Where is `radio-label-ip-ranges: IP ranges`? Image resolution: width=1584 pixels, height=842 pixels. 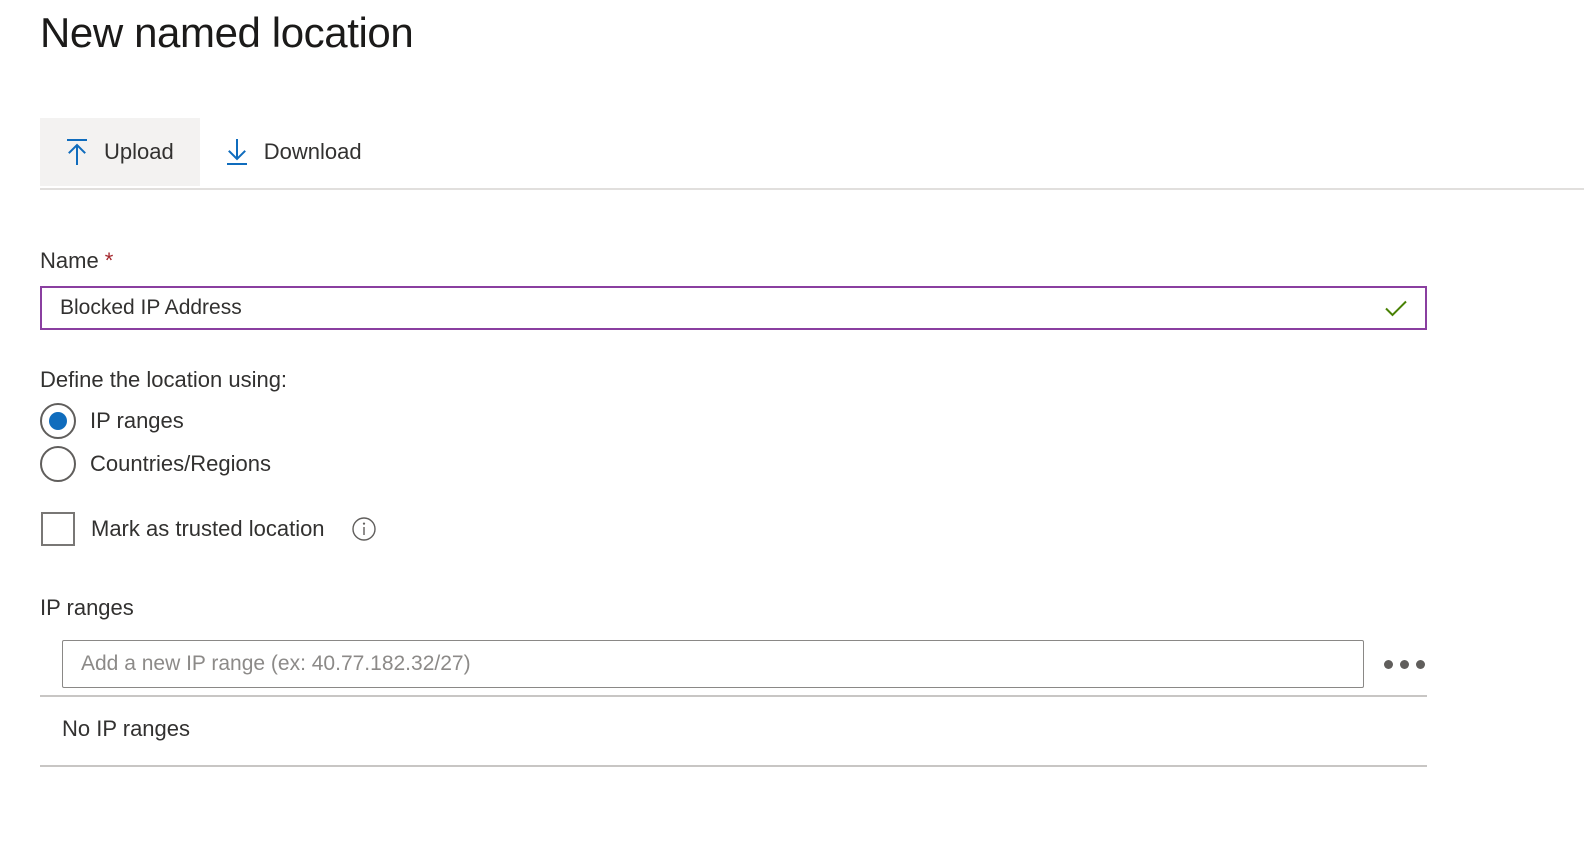
radio-label-ip-ranges: IP ranges is located at coordinates (137, 420).